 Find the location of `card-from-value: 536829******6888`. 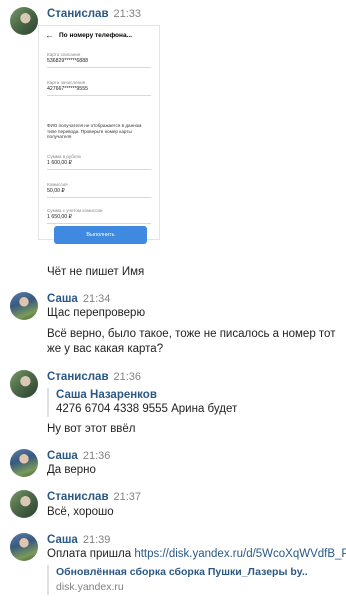

card-from-value: 536829******6888 is located at coordinates (67, 61).